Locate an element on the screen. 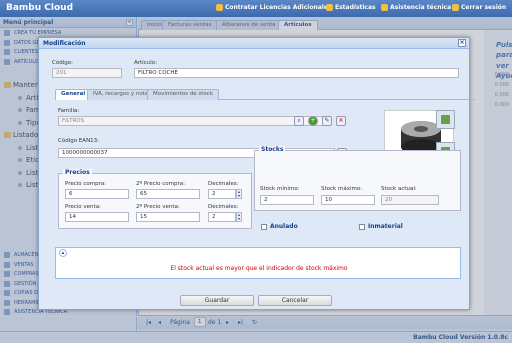  codigo-label: Código: is located at coordinates (62, 63).